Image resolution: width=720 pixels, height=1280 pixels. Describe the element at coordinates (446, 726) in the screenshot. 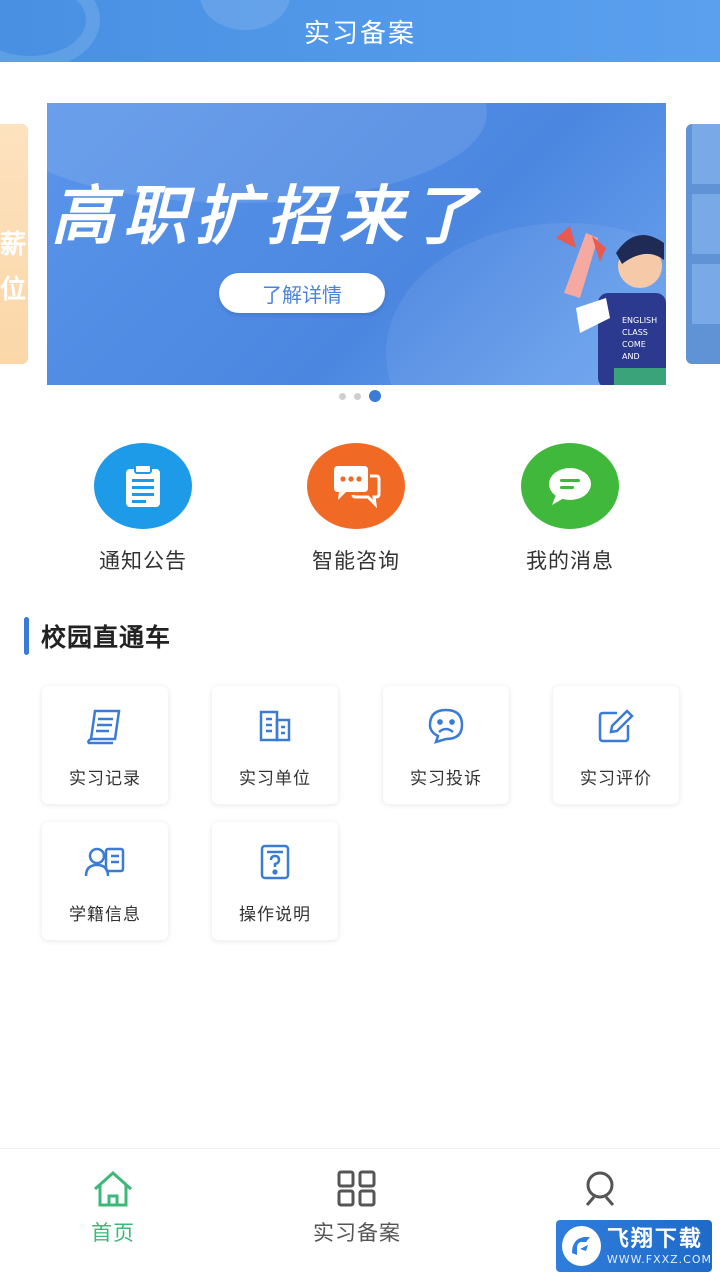

I see `complaint-face-icon` at that location.